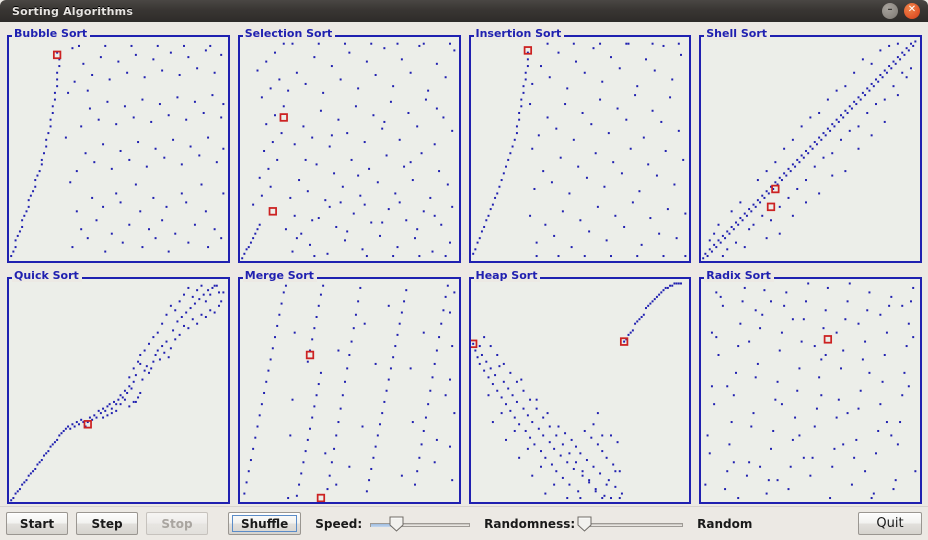  Describe the element at coordinates (739, 275) in the screenshot. I see `panel-title: Radix Sort` at that location.